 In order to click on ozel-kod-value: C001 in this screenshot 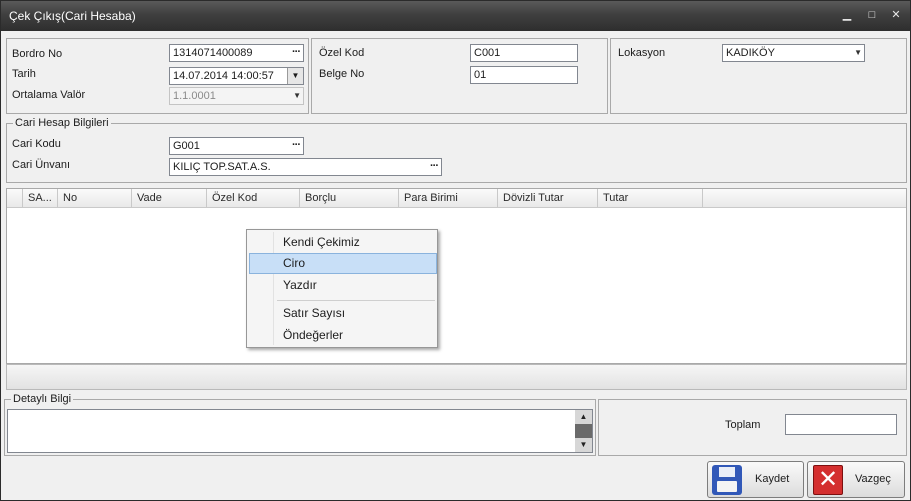, I will do `click(487, 53)`.